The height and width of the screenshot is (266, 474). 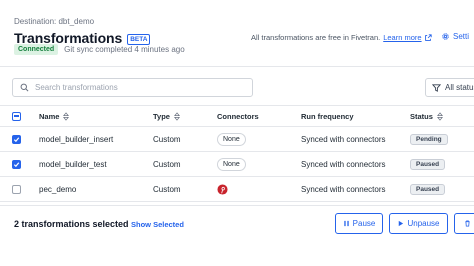 I want to click on unpause-label: Unpause, so click(x=423, y=223).